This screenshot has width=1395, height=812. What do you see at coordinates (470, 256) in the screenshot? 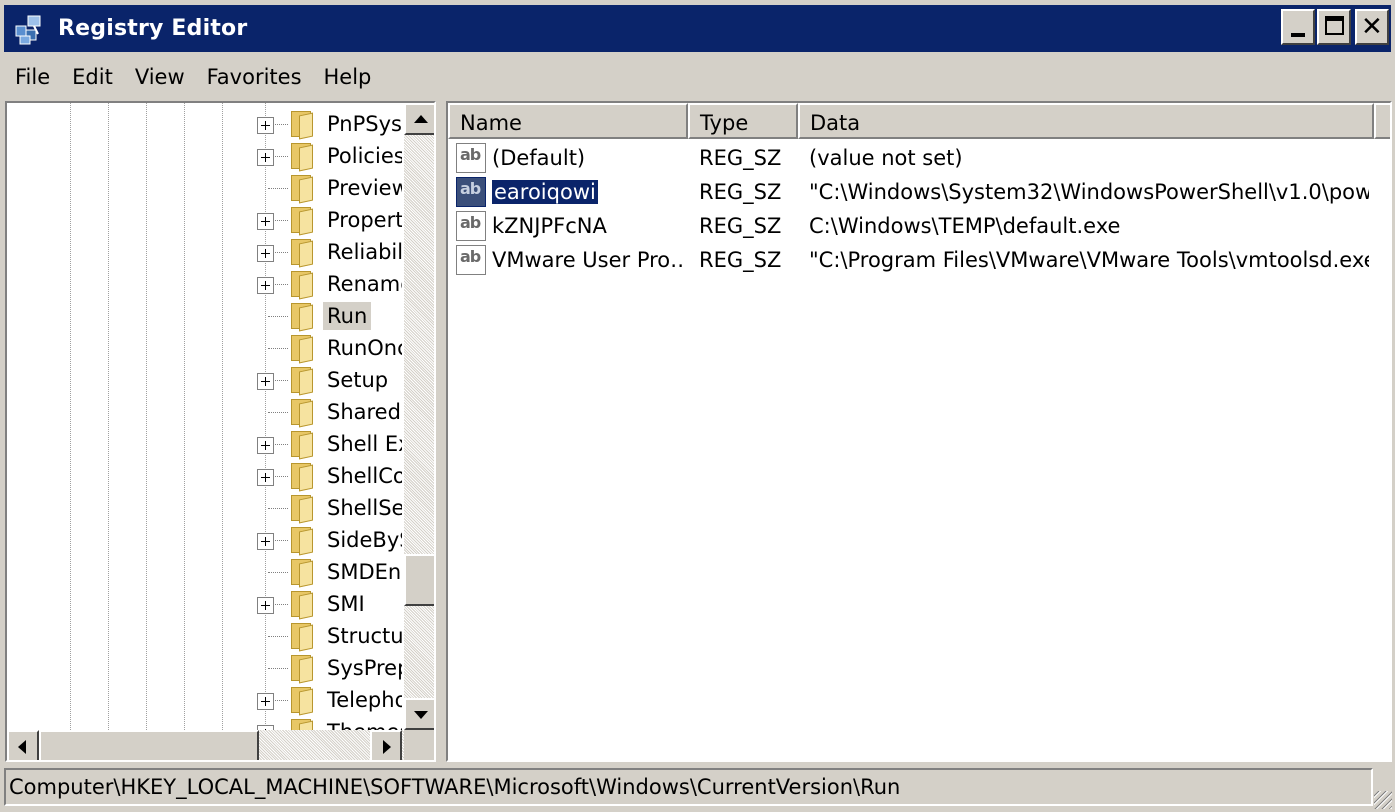
I see `string-value-glyph: ab` at bounding box center [470, 256].